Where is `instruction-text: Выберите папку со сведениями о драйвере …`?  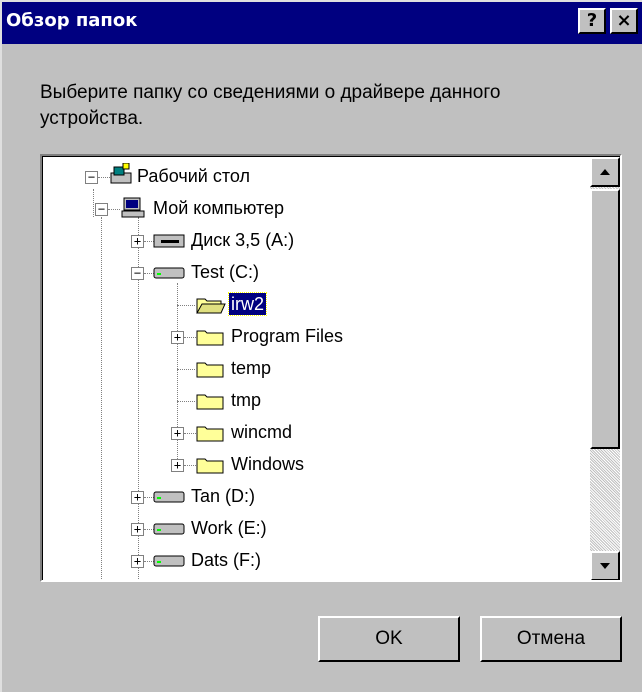 instruction-text: Выберите папку со сведениями о драйвере … is located at coordinates (320, 106).